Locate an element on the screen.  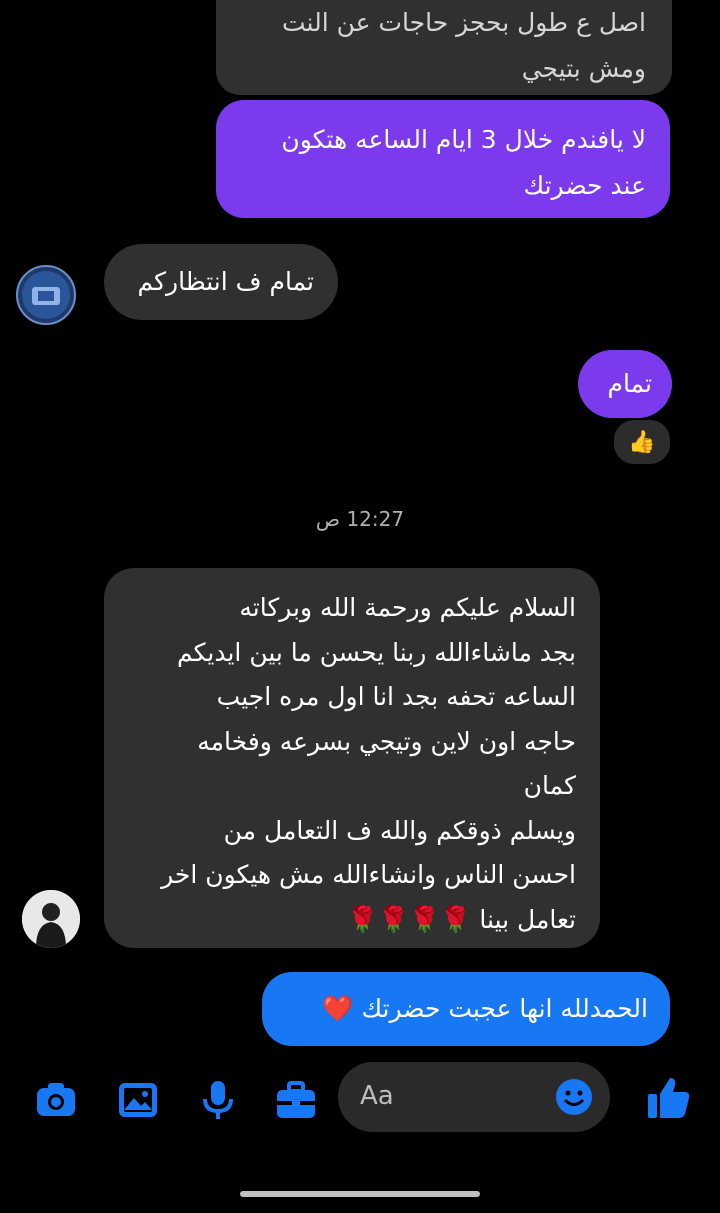
message-text: ويسلم ذوقكم والله ف التعامل من is located at coordinates (399, 830).